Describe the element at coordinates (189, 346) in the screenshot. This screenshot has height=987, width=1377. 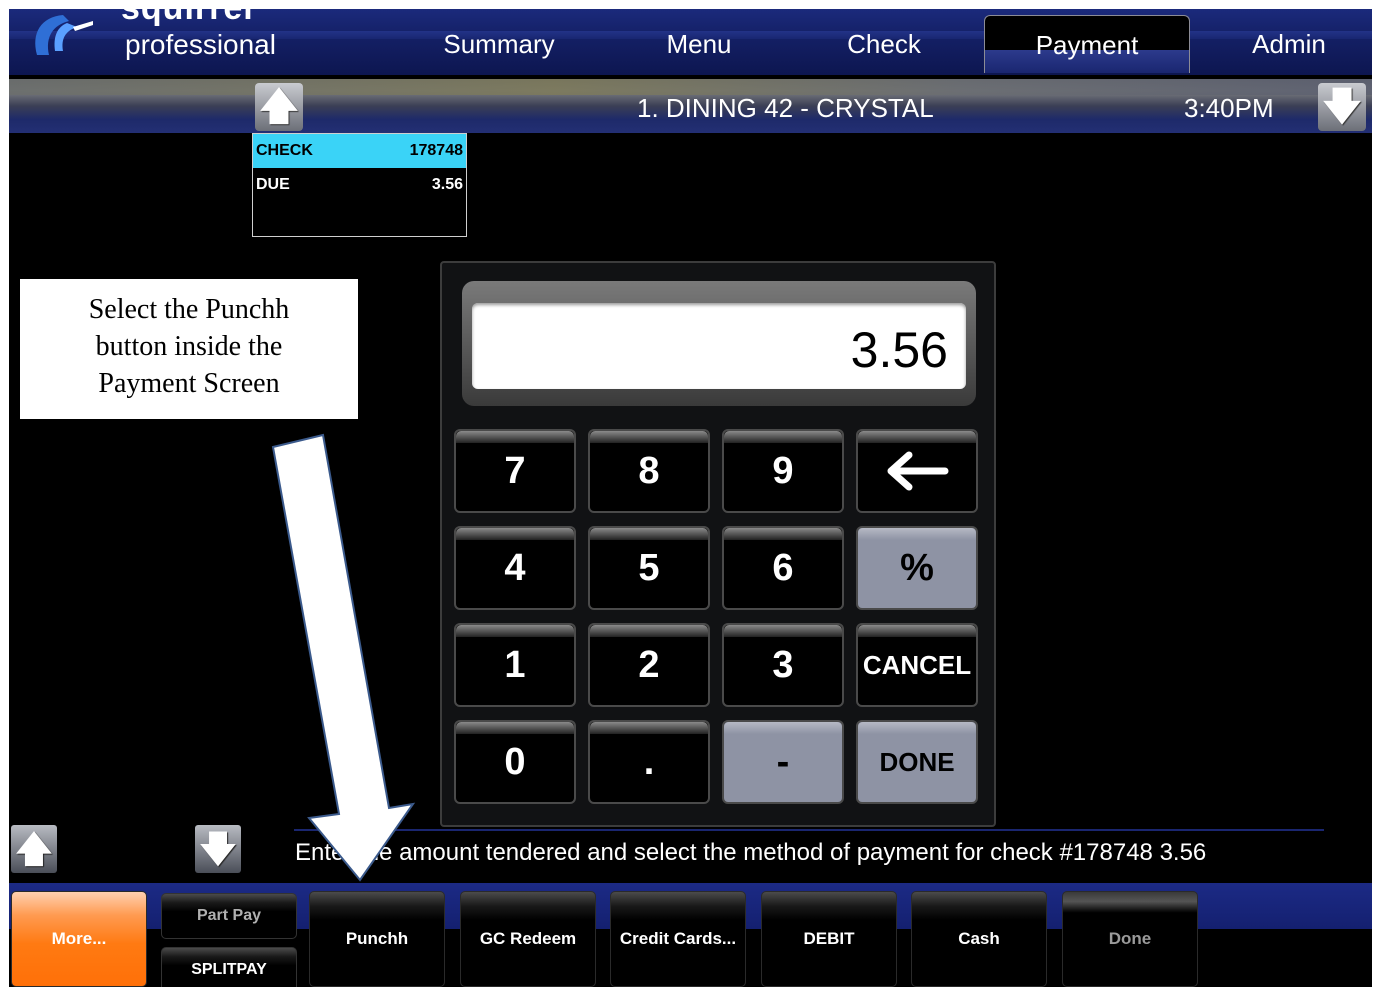
I see `callout-line-2: button inside the` at that location.